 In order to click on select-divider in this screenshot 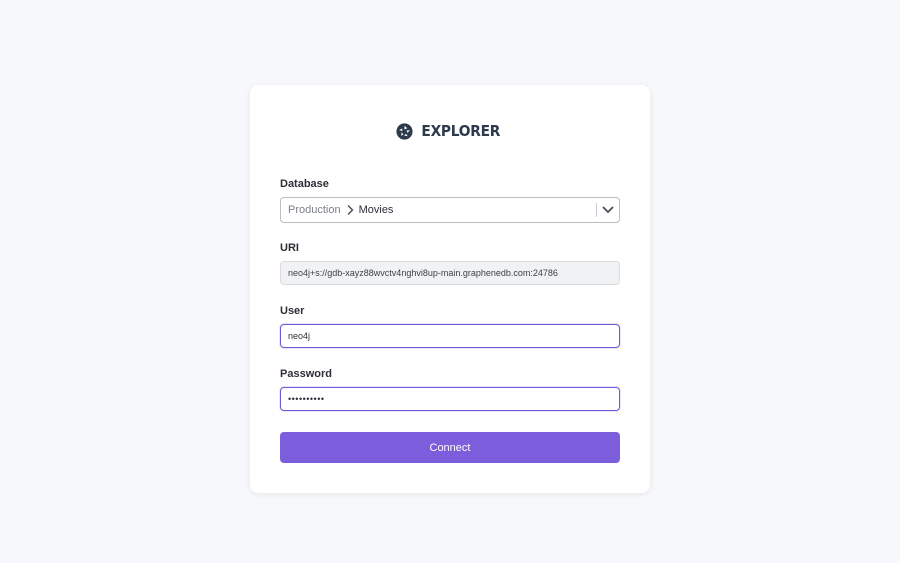, I will do `click(596, 210)`.